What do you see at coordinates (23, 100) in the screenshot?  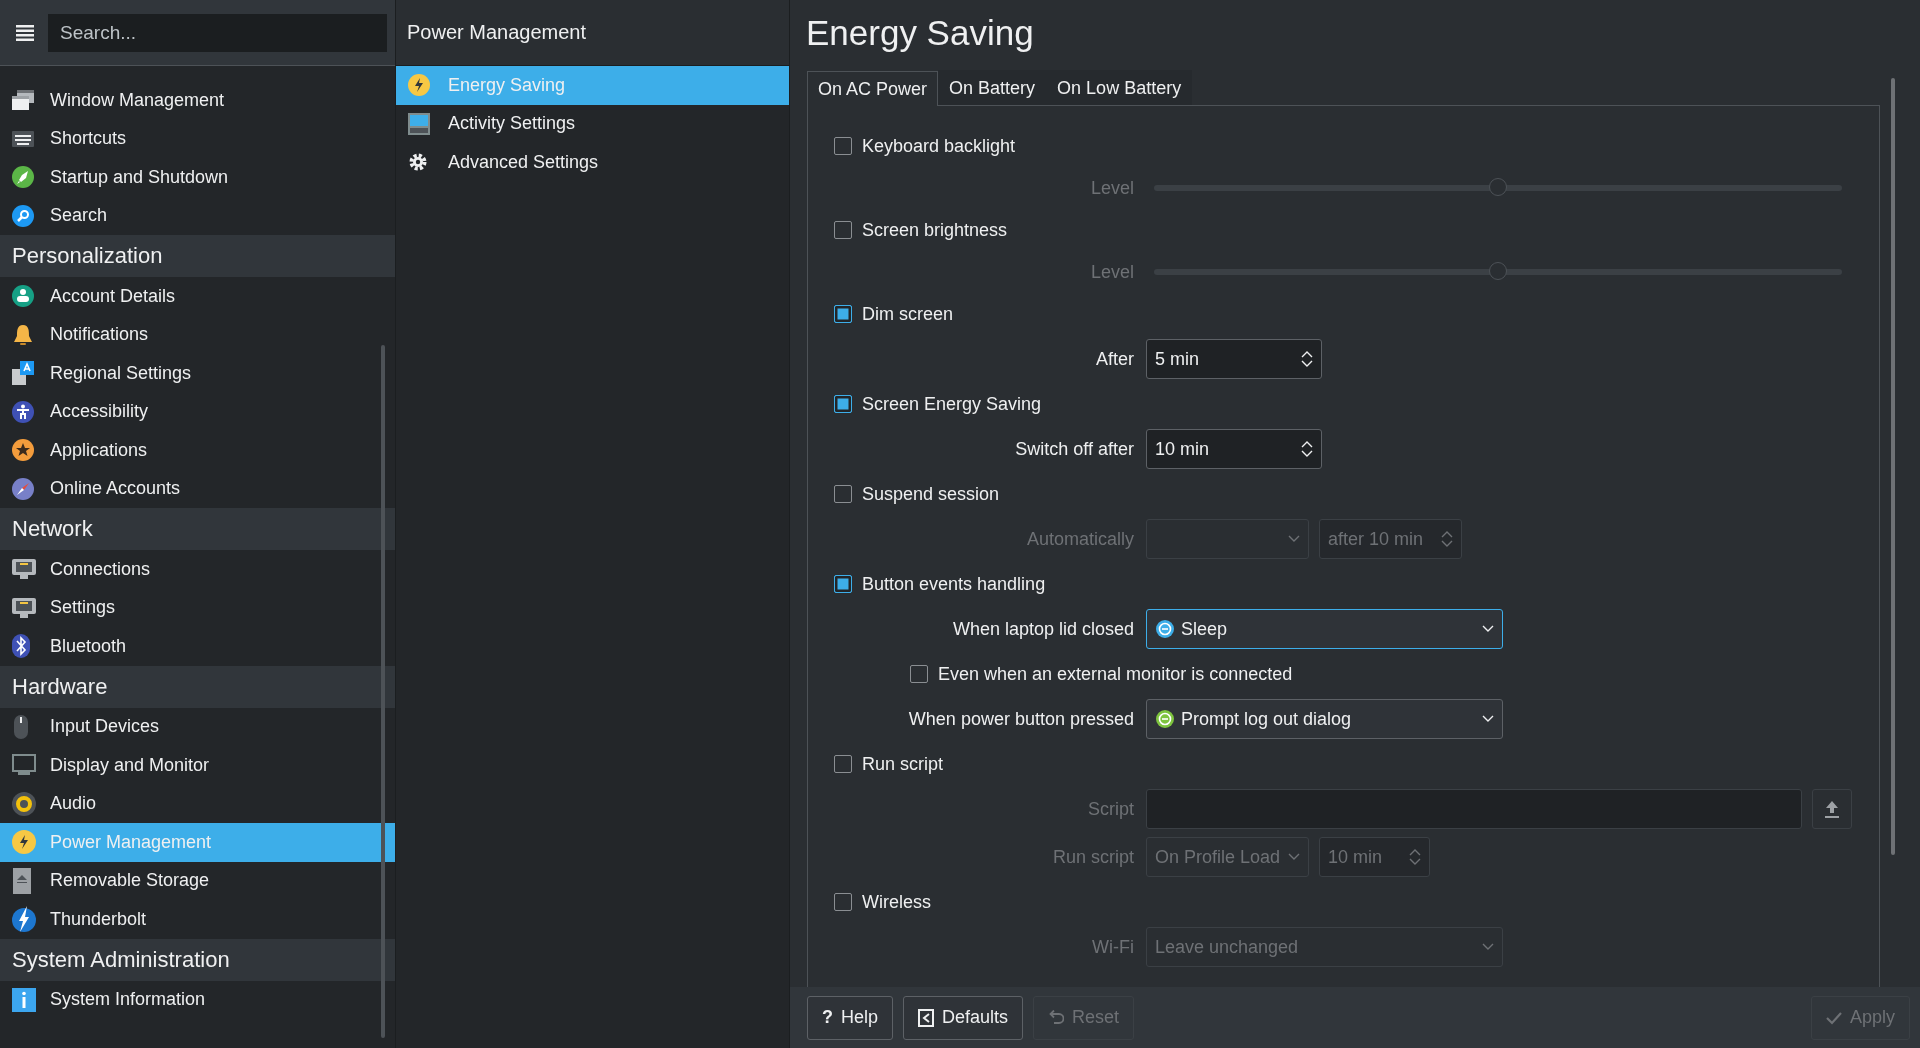 I see `windows-icon` at bounding box center [23, 100].